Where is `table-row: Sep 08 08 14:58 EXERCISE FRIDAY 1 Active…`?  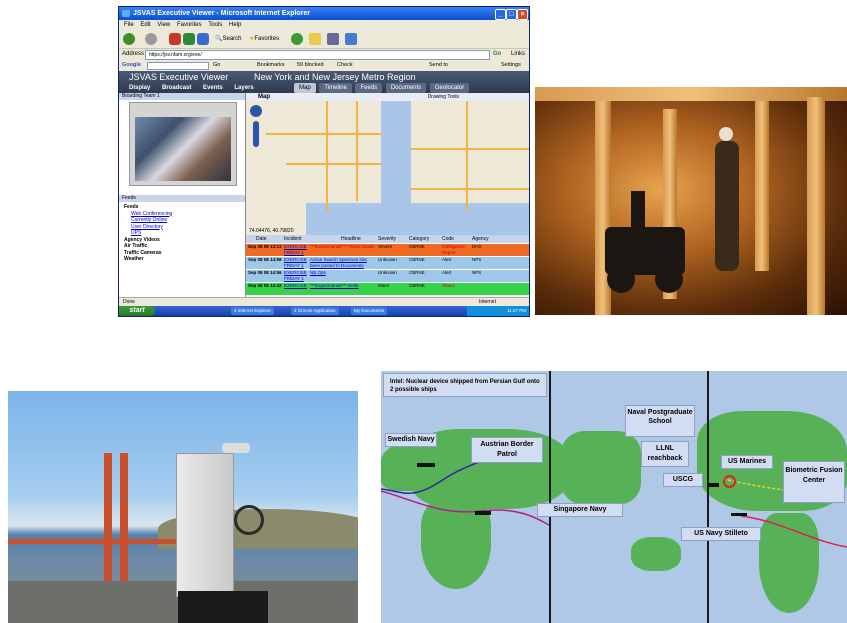
table-row: Sep 08 08 14:58 EXERCISE FRIDAY 1 Active… is located at coordinates (387, 263).